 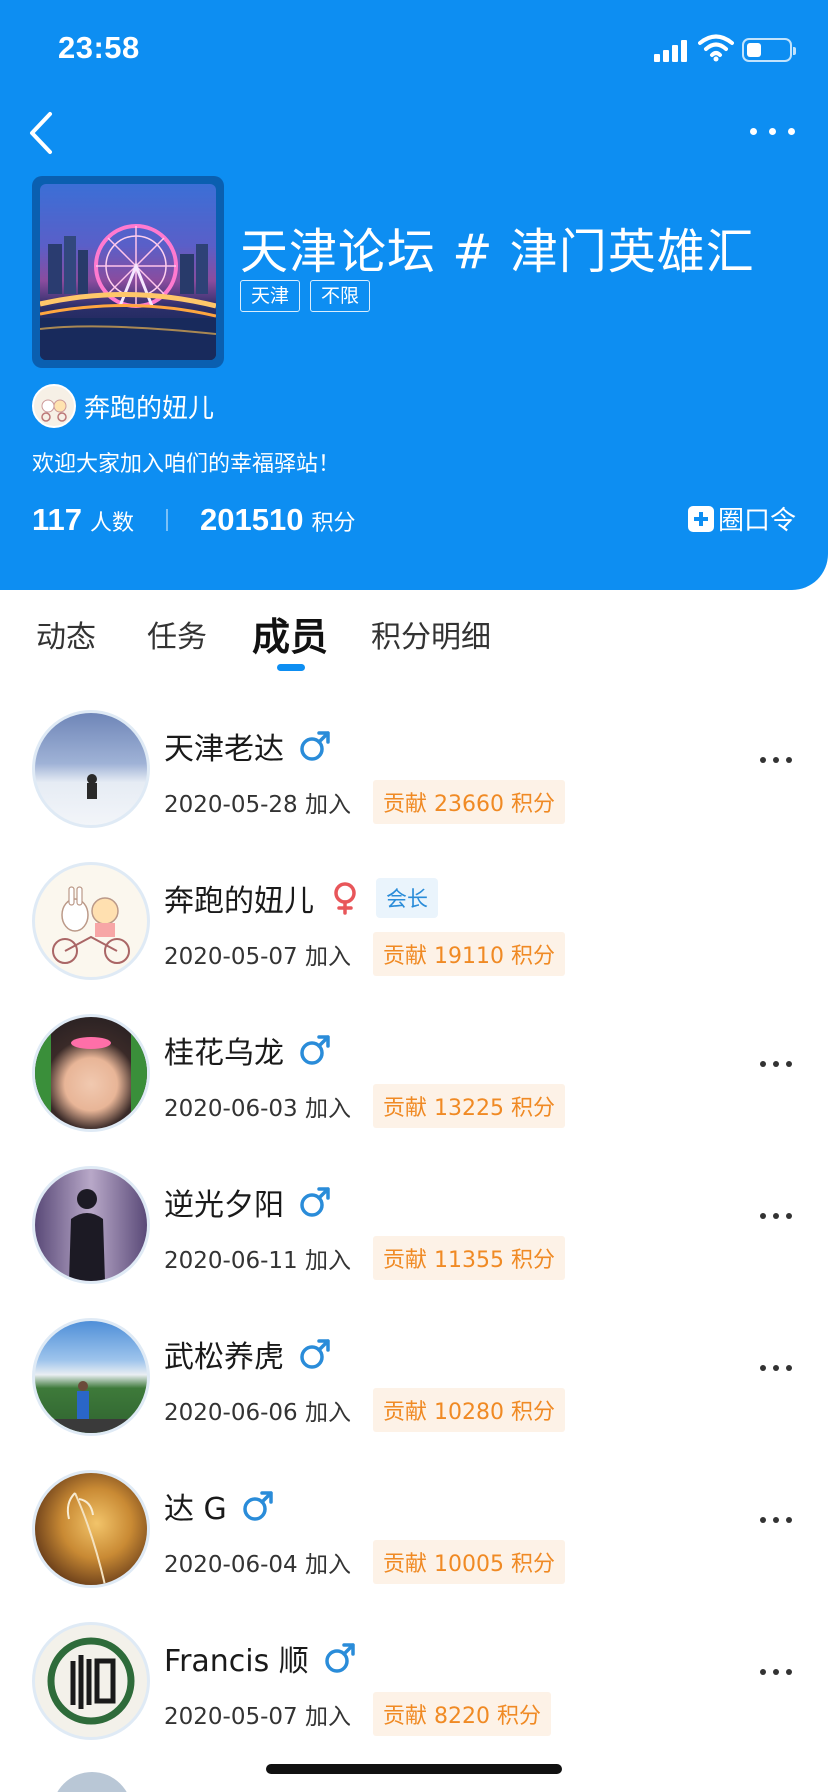 I want to click on points-unit: 积分, so click(x=333, y=523).